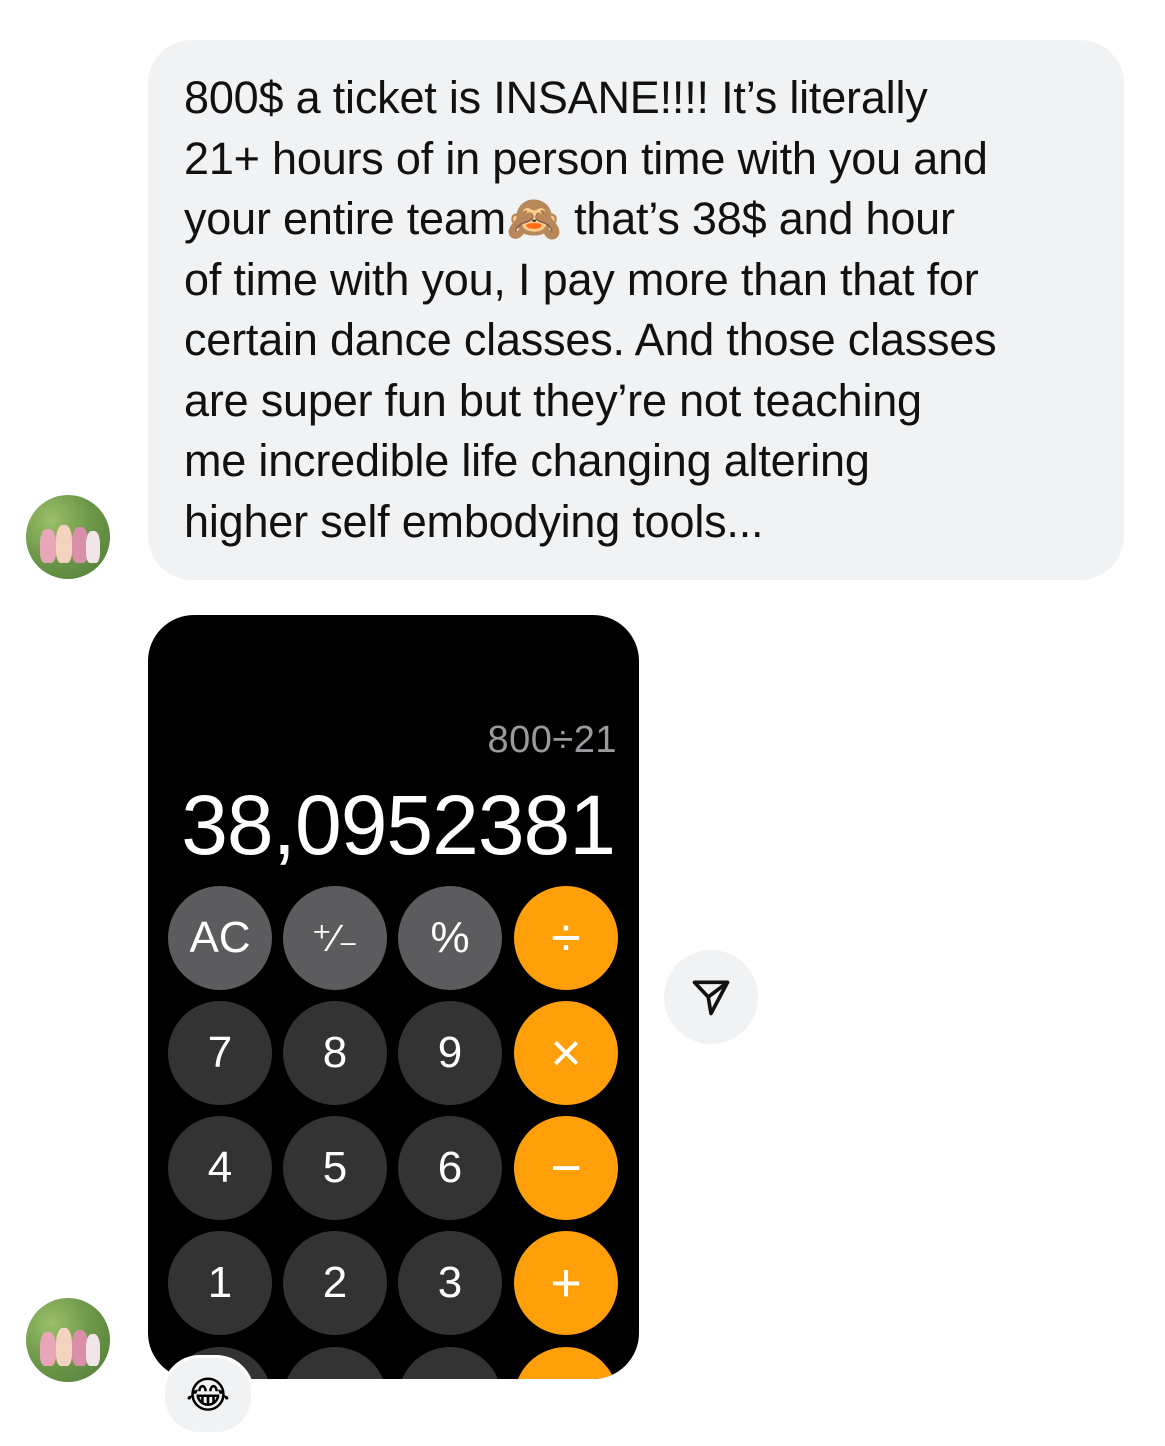 Image resolution: width=1165 pixels, height=1446 pixels. I want to click on key-9: 9, so click(450, 1053).